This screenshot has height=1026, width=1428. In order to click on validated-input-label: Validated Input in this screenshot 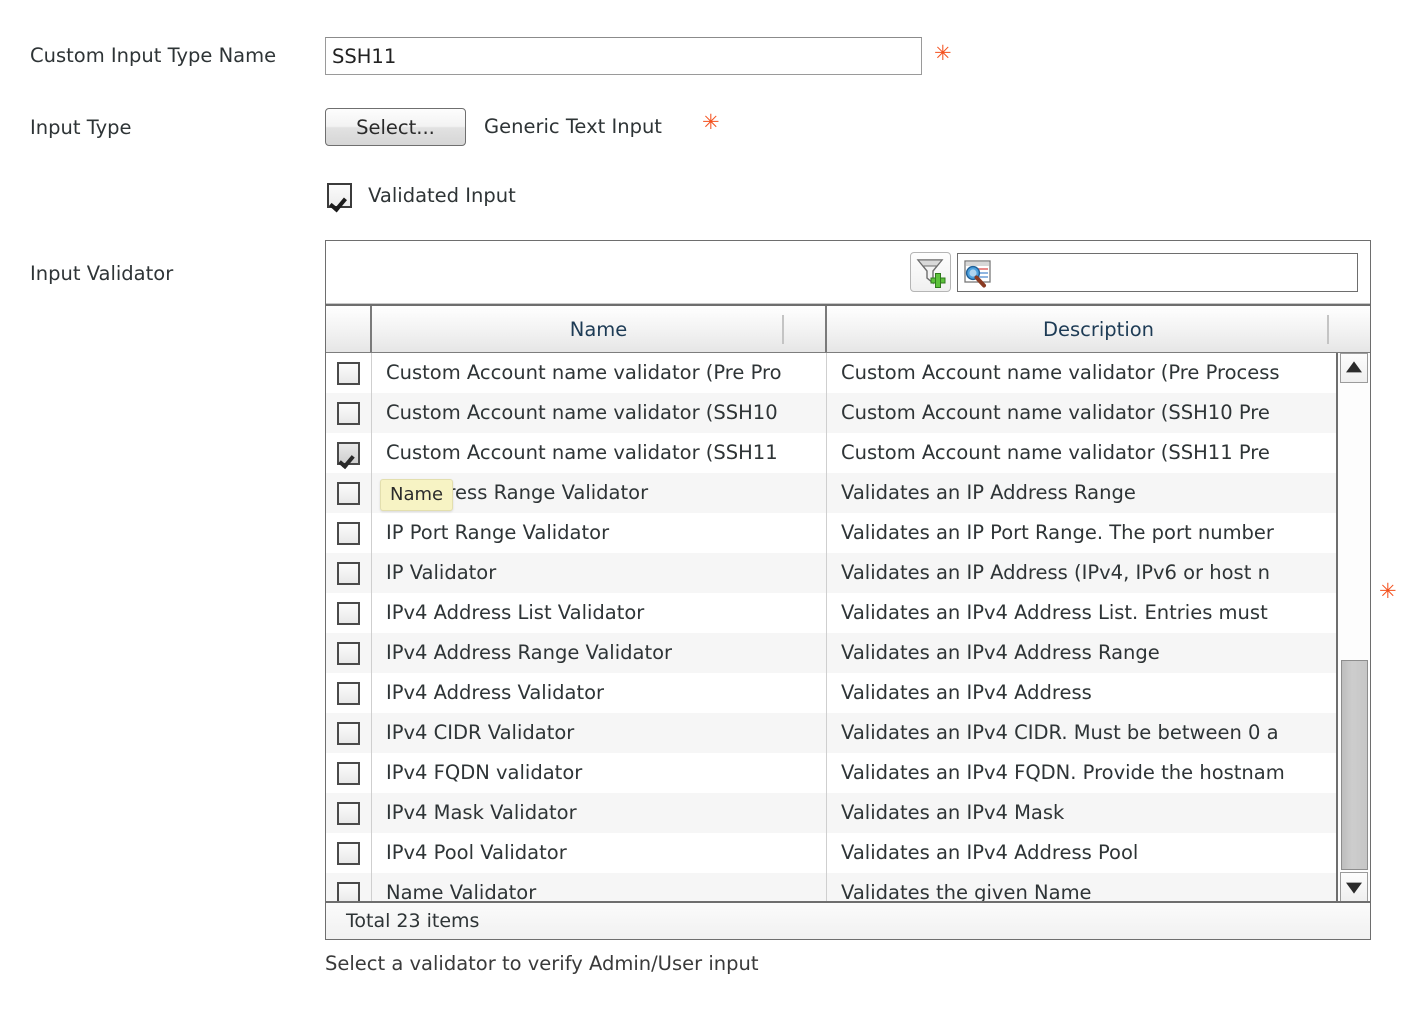, I will do `click(442, 195)`.